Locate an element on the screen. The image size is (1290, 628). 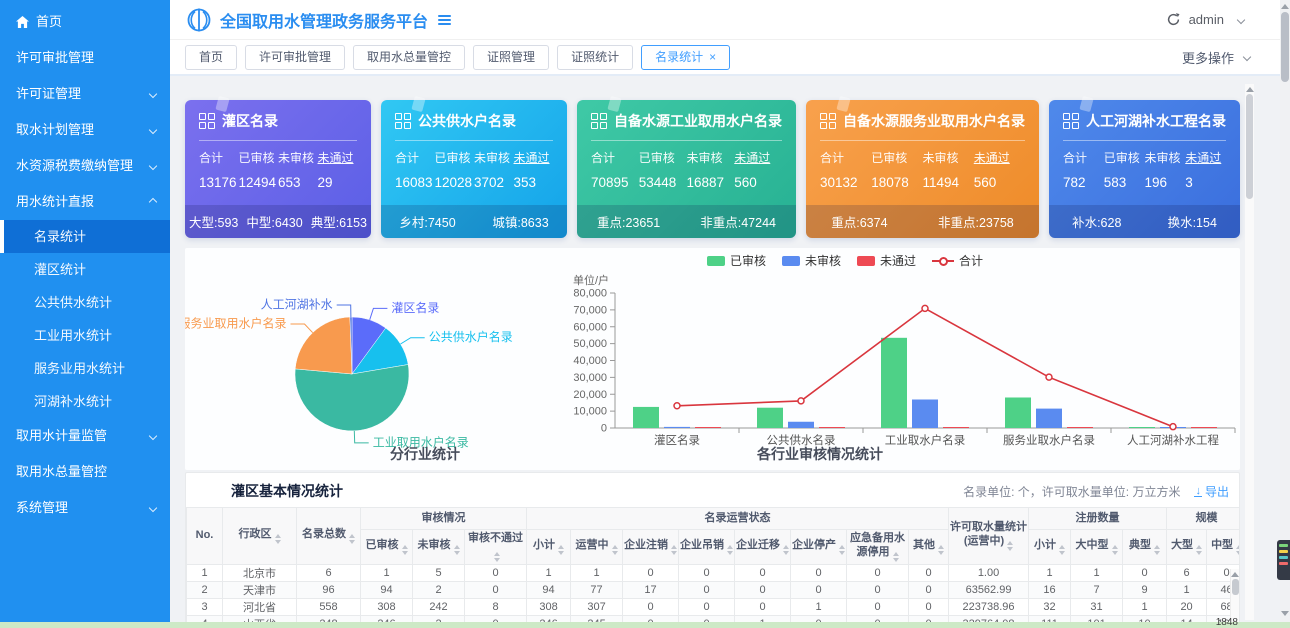
sidebar-item-irrigation-stats: 灌区统计 is located at coordinates (85, 269).